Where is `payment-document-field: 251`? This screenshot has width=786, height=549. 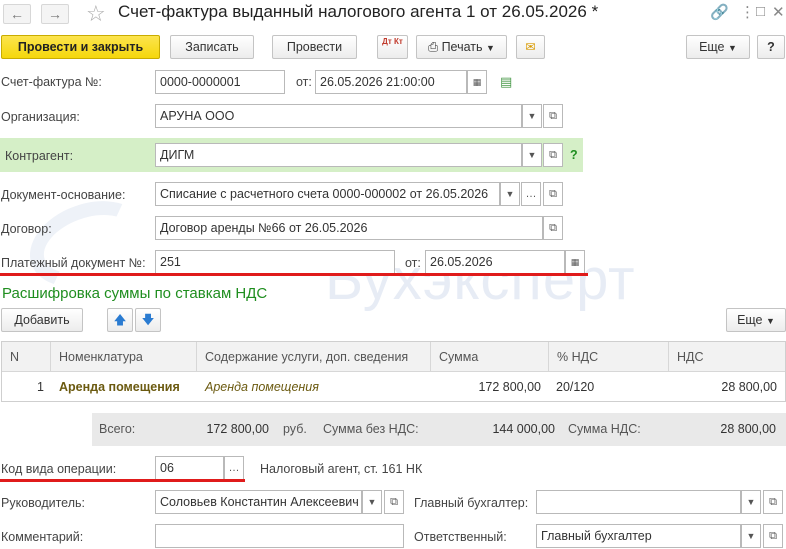 payment-document-field: 251 is located at coordinates (275, 262).